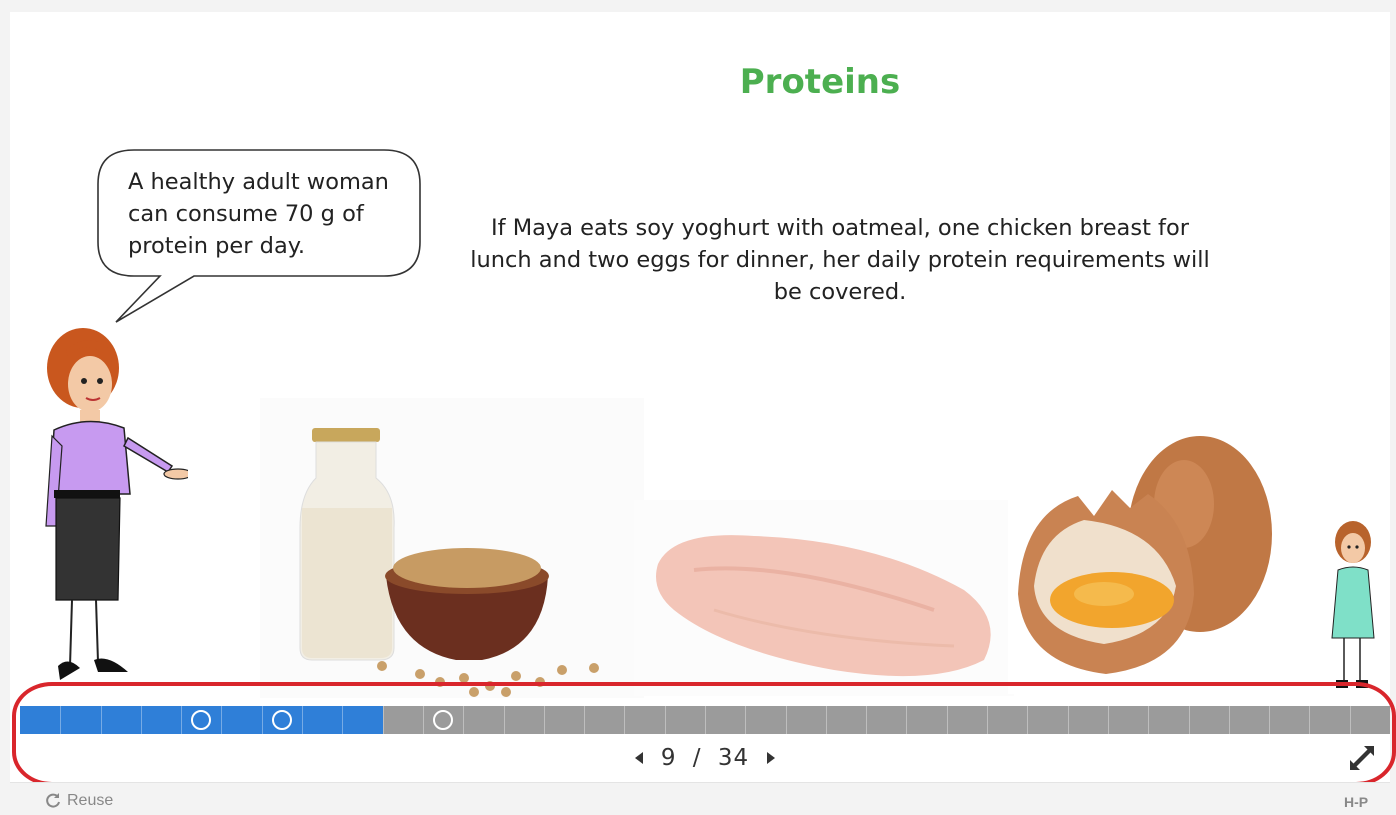  I want to click on caret-right-icon, so click(771, 758).